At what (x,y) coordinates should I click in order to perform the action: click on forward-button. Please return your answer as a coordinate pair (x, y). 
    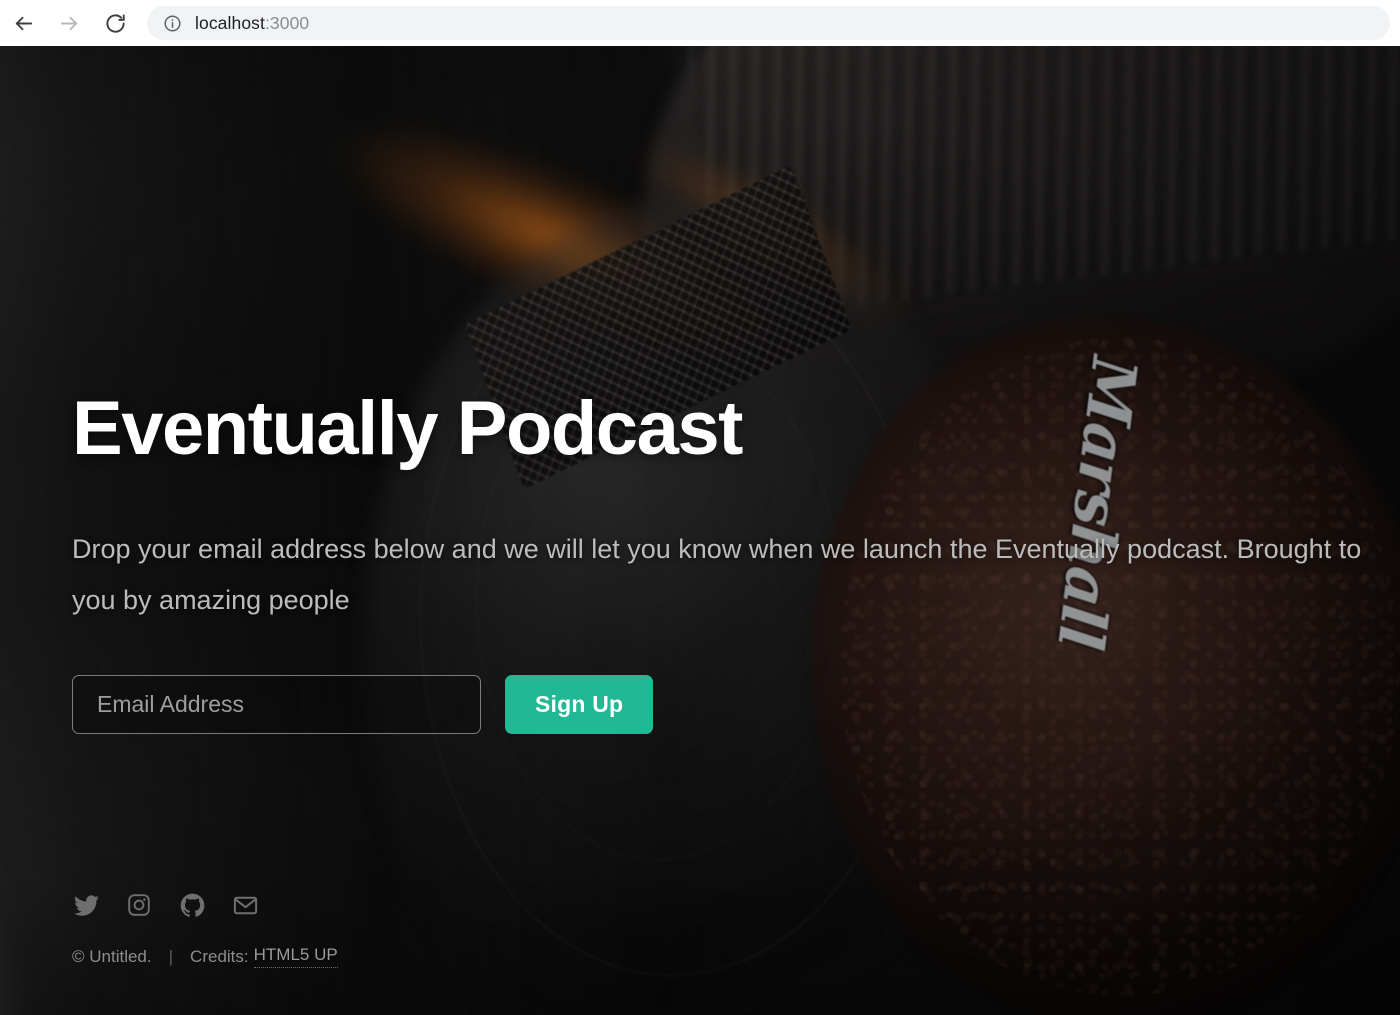
    Looking at the image, I should click on (69, 23).